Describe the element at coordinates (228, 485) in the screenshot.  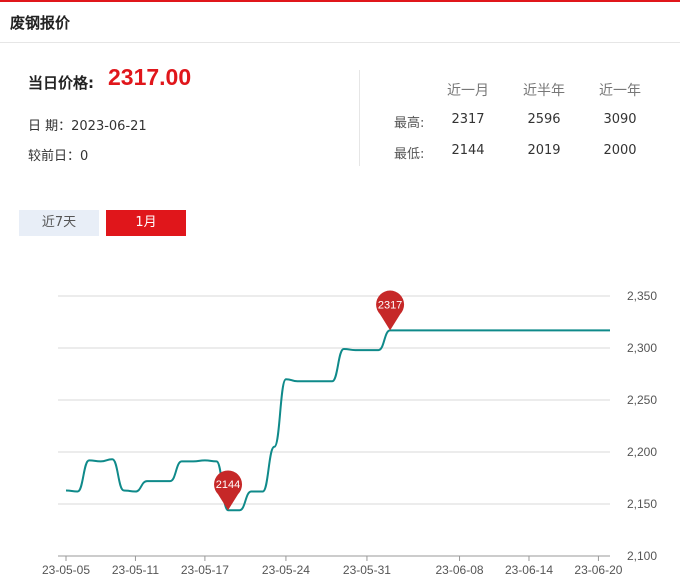
I see `annotation-label: 2144` at that location.